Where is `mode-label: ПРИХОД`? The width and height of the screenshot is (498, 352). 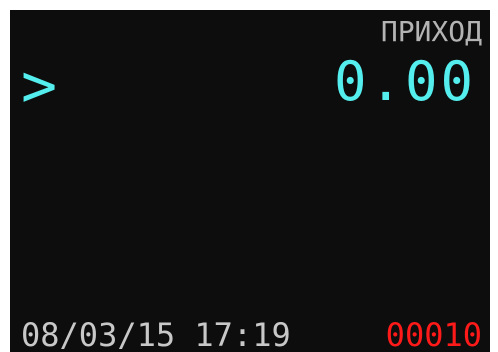 mode-label: ПРИХОД is located at coordinates (431, 31).